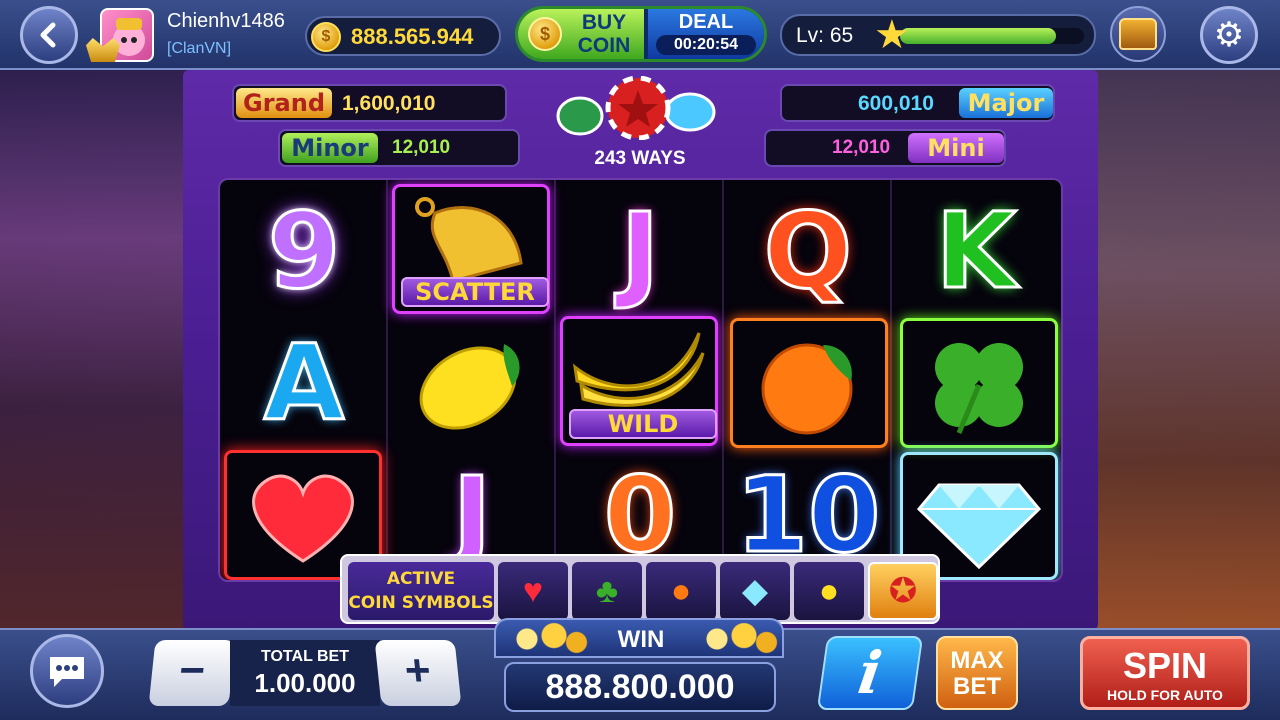 Image resolution: width=1280 pixels, height=720 pixels. I want to click on clover-icon: ♣, so click(607, 590).